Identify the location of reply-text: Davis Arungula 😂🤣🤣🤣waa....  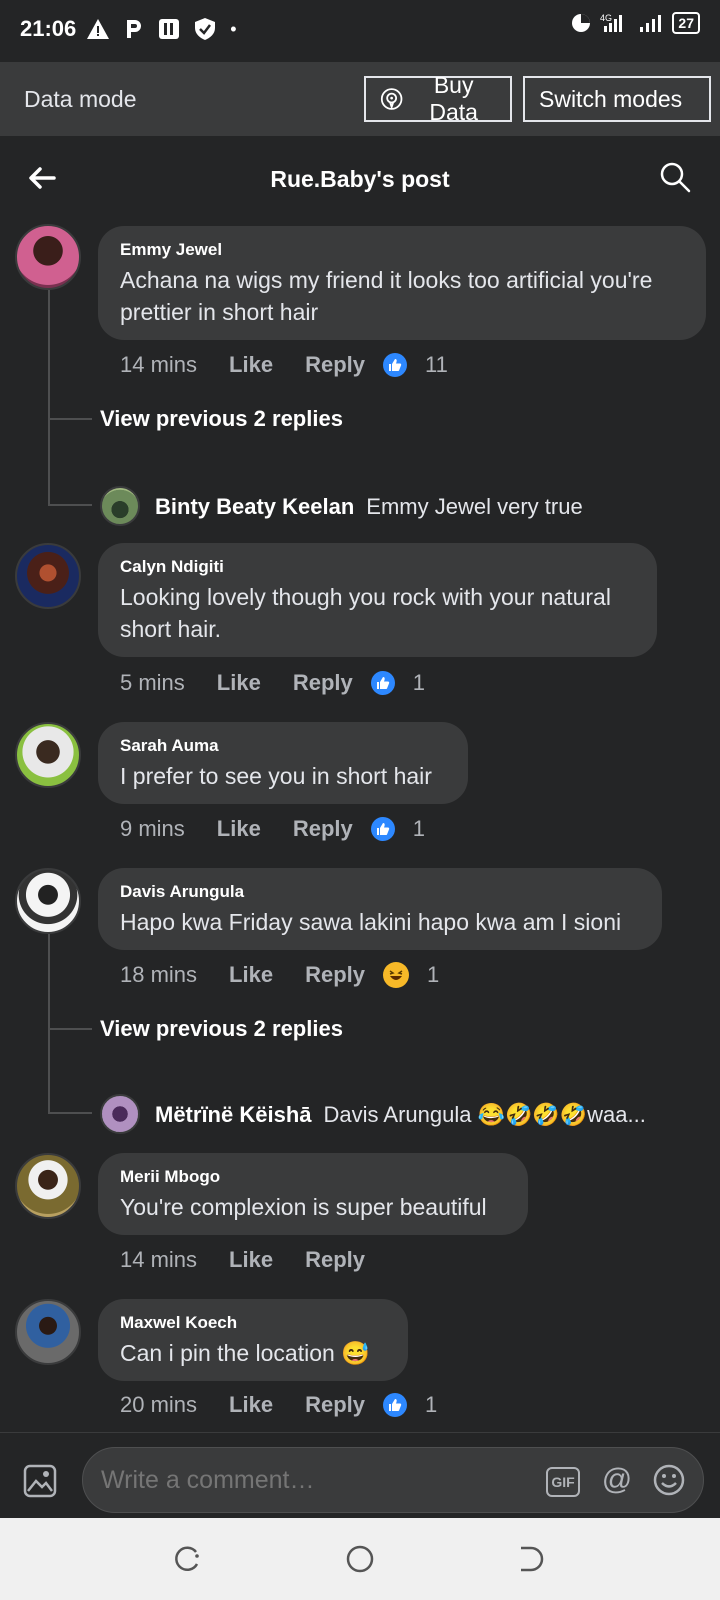
(484, 1114).